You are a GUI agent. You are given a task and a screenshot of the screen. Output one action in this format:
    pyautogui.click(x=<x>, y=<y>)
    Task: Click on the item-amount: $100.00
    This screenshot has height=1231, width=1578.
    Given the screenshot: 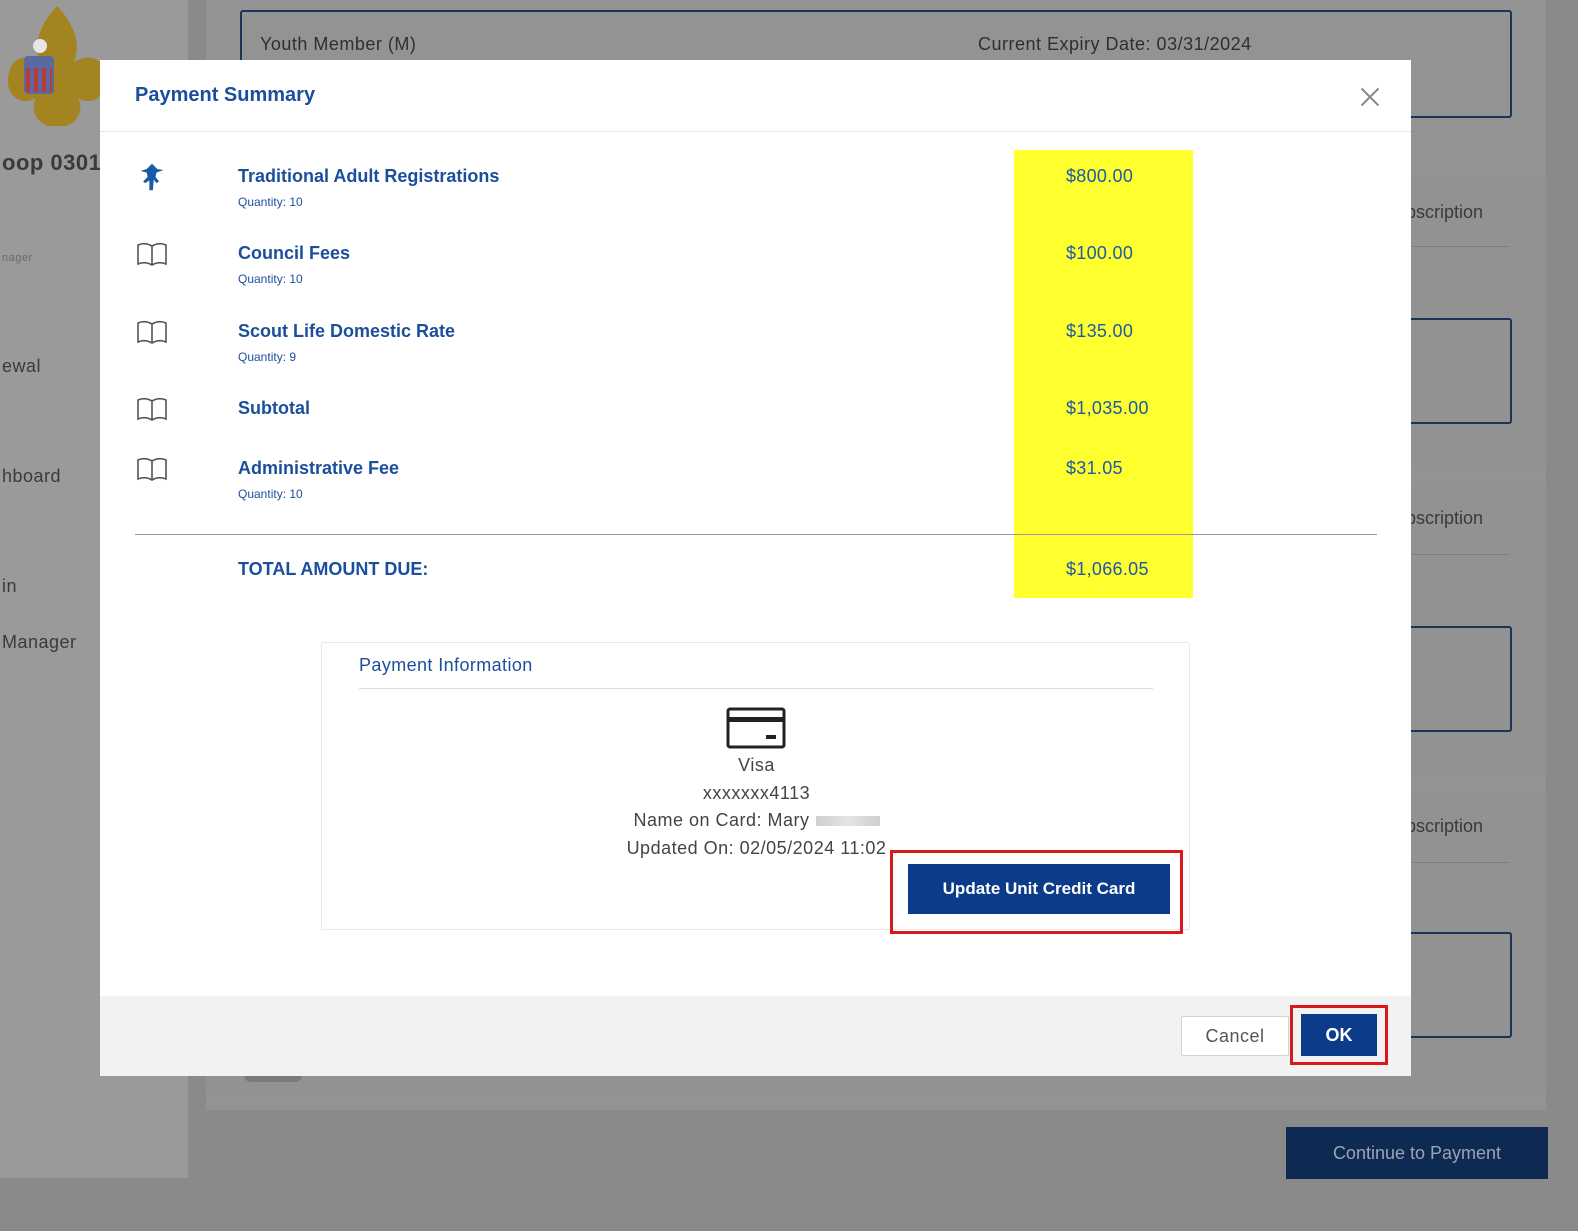 What is the action you would take?
    pyautogui.click(x=1100, y=253)
    